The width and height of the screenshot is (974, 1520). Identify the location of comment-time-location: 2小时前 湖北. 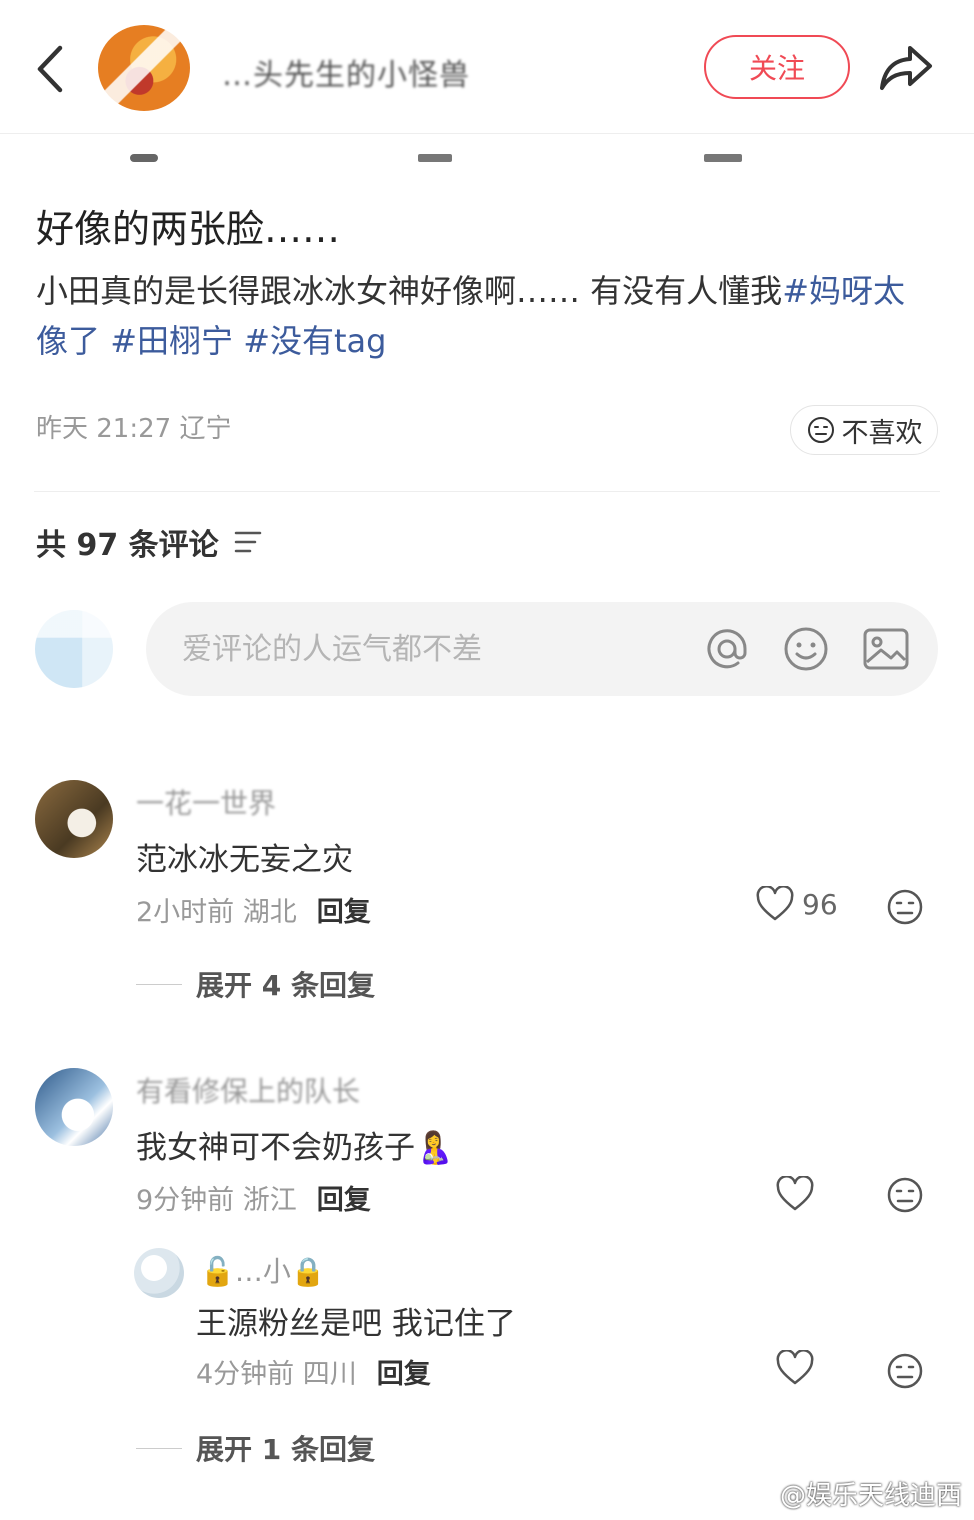
(216, 912).